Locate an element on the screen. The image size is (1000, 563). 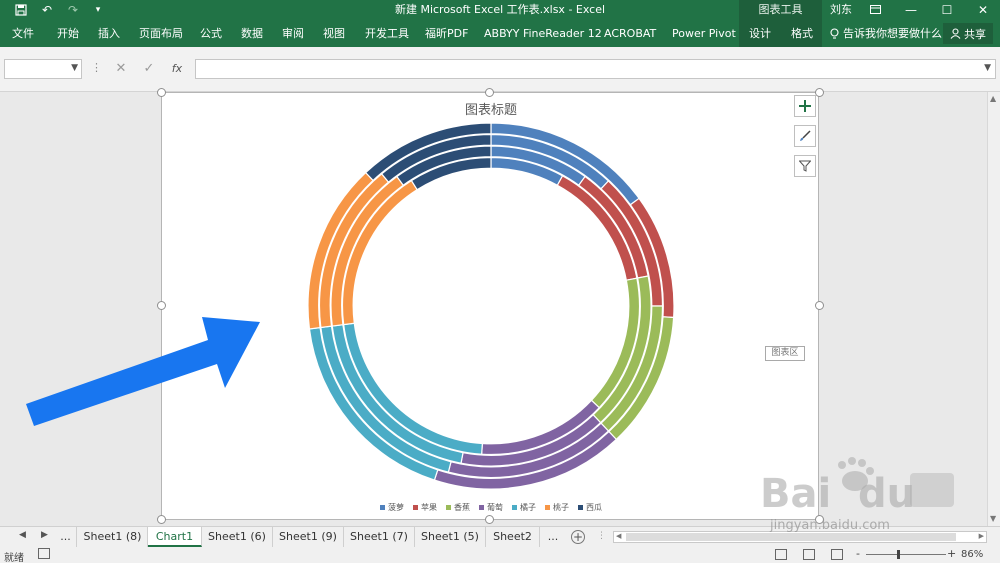
resize-handle-top is located at coordinates (489, 92).